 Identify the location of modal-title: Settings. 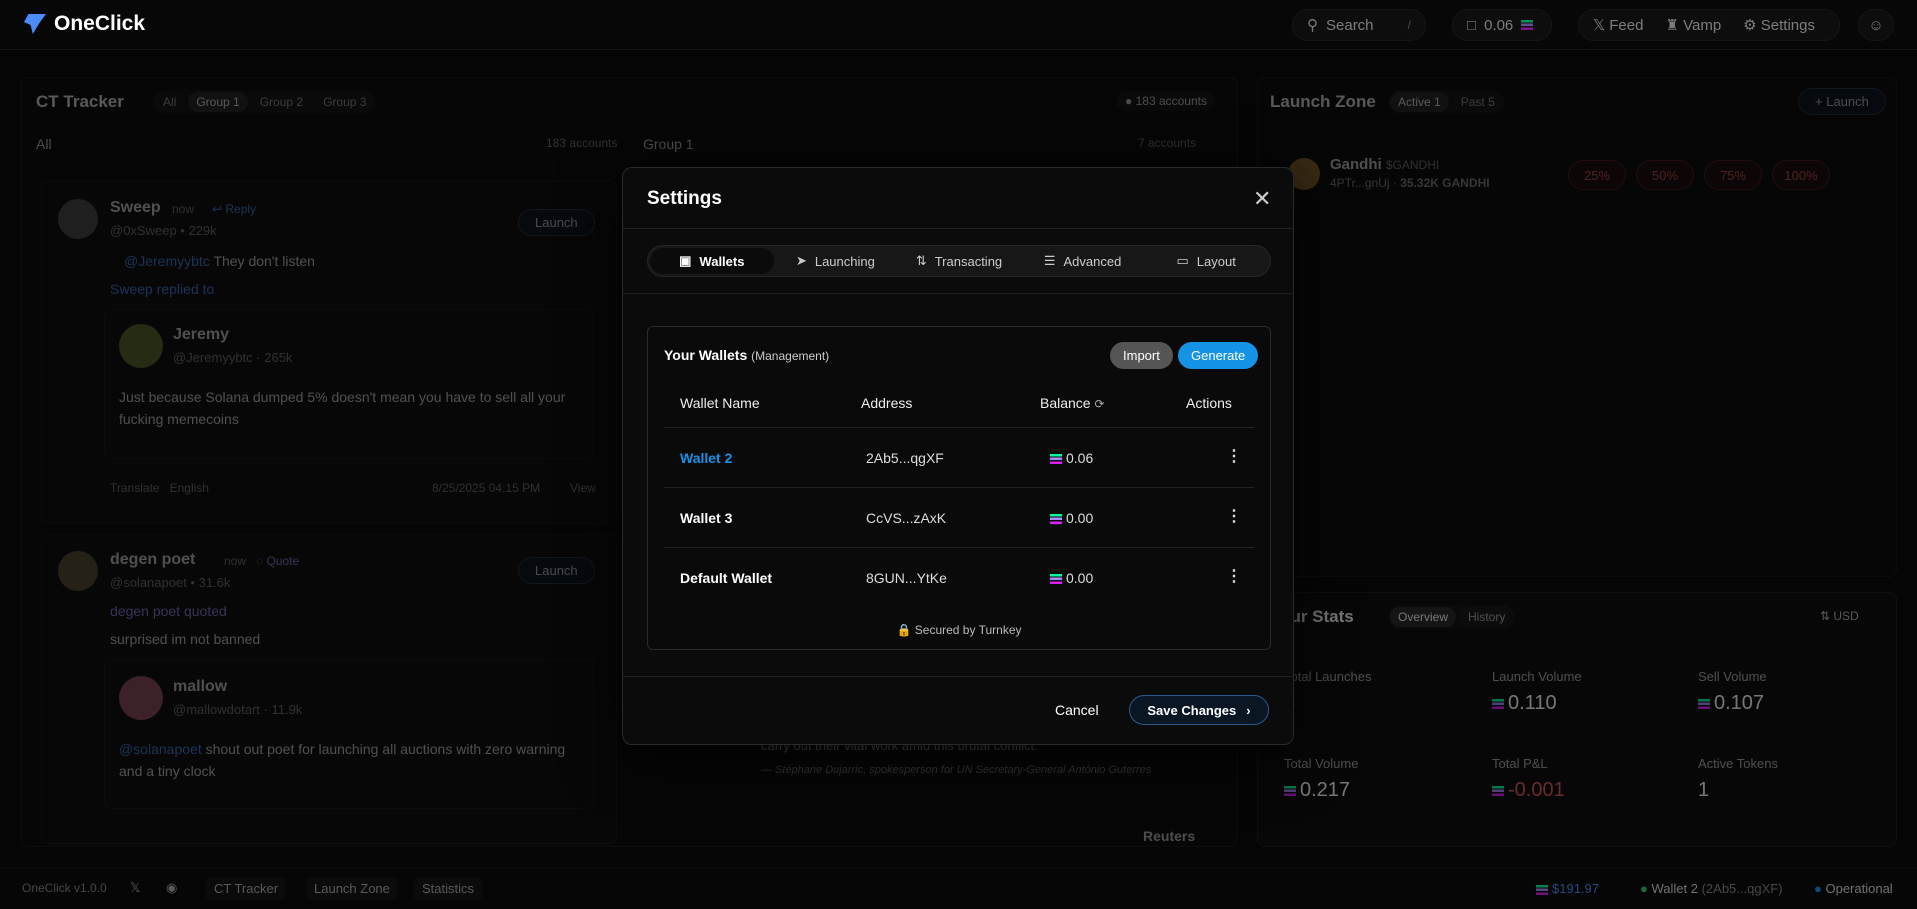
(684, 198).